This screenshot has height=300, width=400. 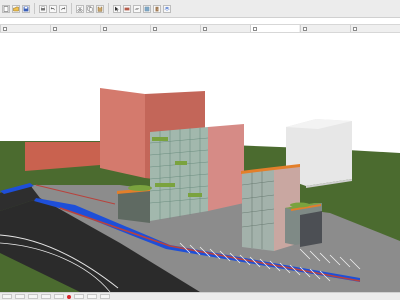 I want to click on save-icon, so click(x=26, y=8).